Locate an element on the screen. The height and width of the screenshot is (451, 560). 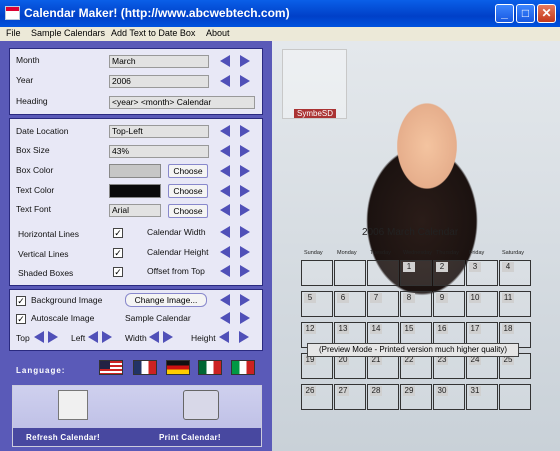
horizontal-lines-checkbox: ✓ is located at coordinates (118, 233).